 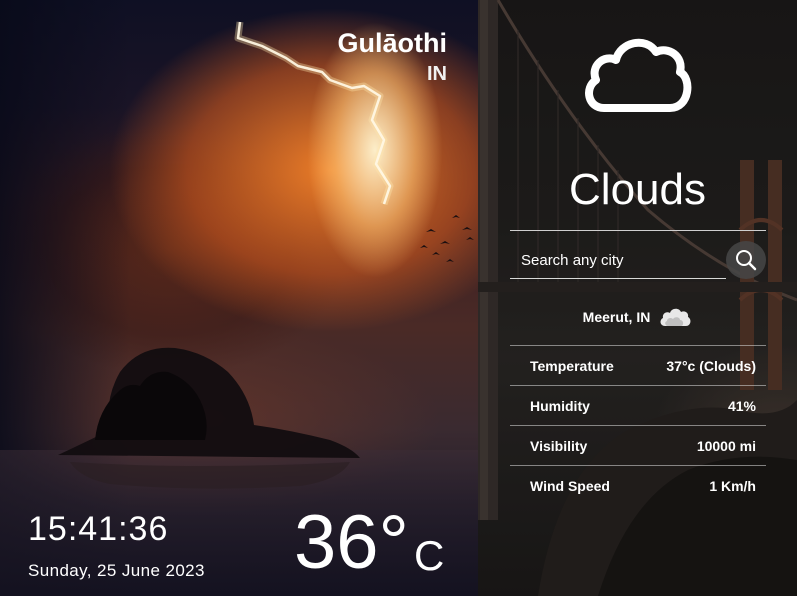 What do you see at coordinates (675, 317) in the screenshot?
I see `small-cloud-icon` at bounding box center [675, 317].